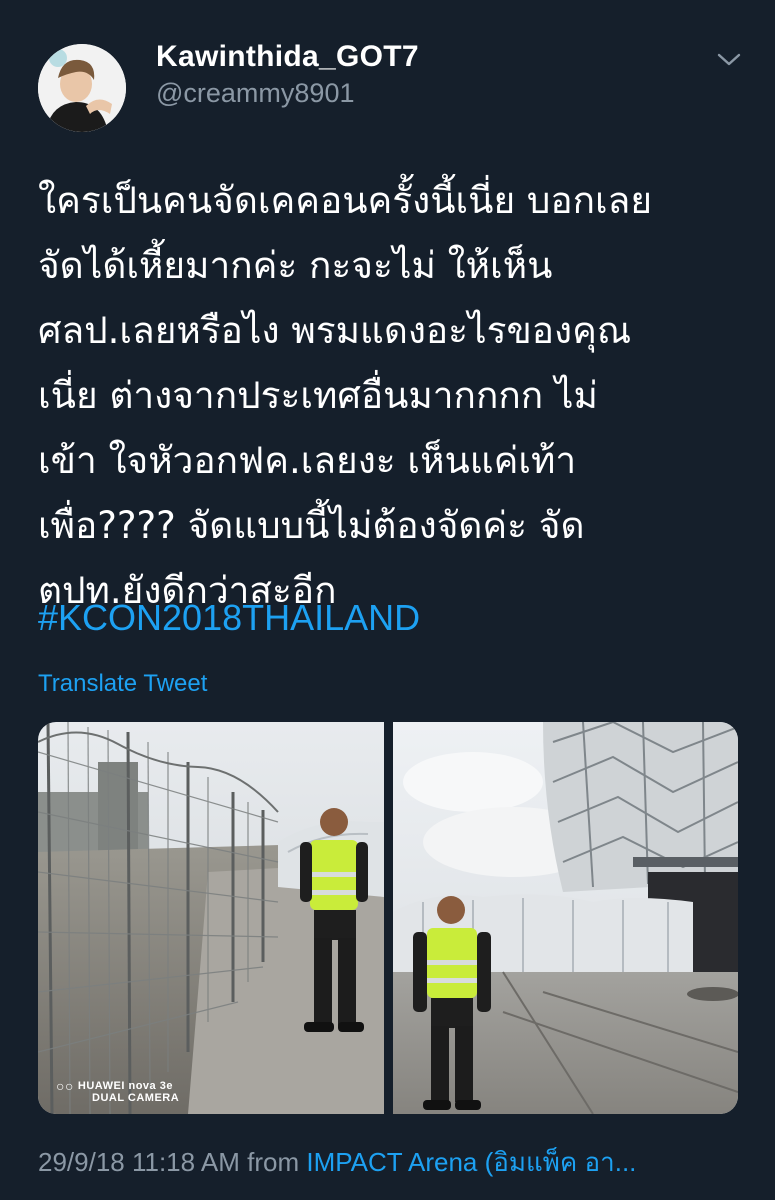 The image size is (775, 1200). What do you see at coordinates (287, 57) in the screenshot?
I see `display-name: Kawinthida_GOT7` at bounding box center [287, 57].